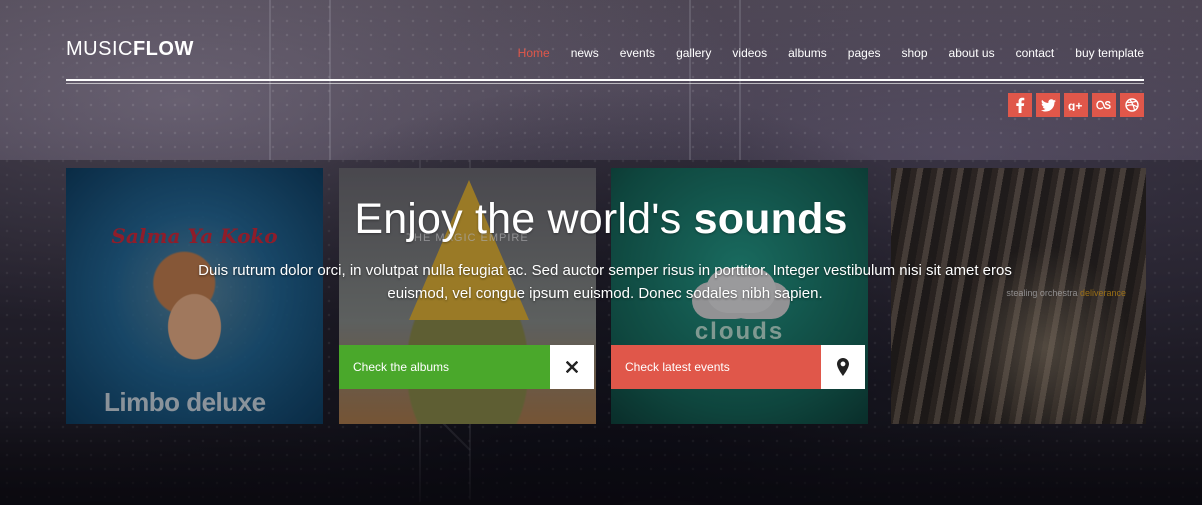  I want to click on nav-about-us: about us, so click(972, 53).